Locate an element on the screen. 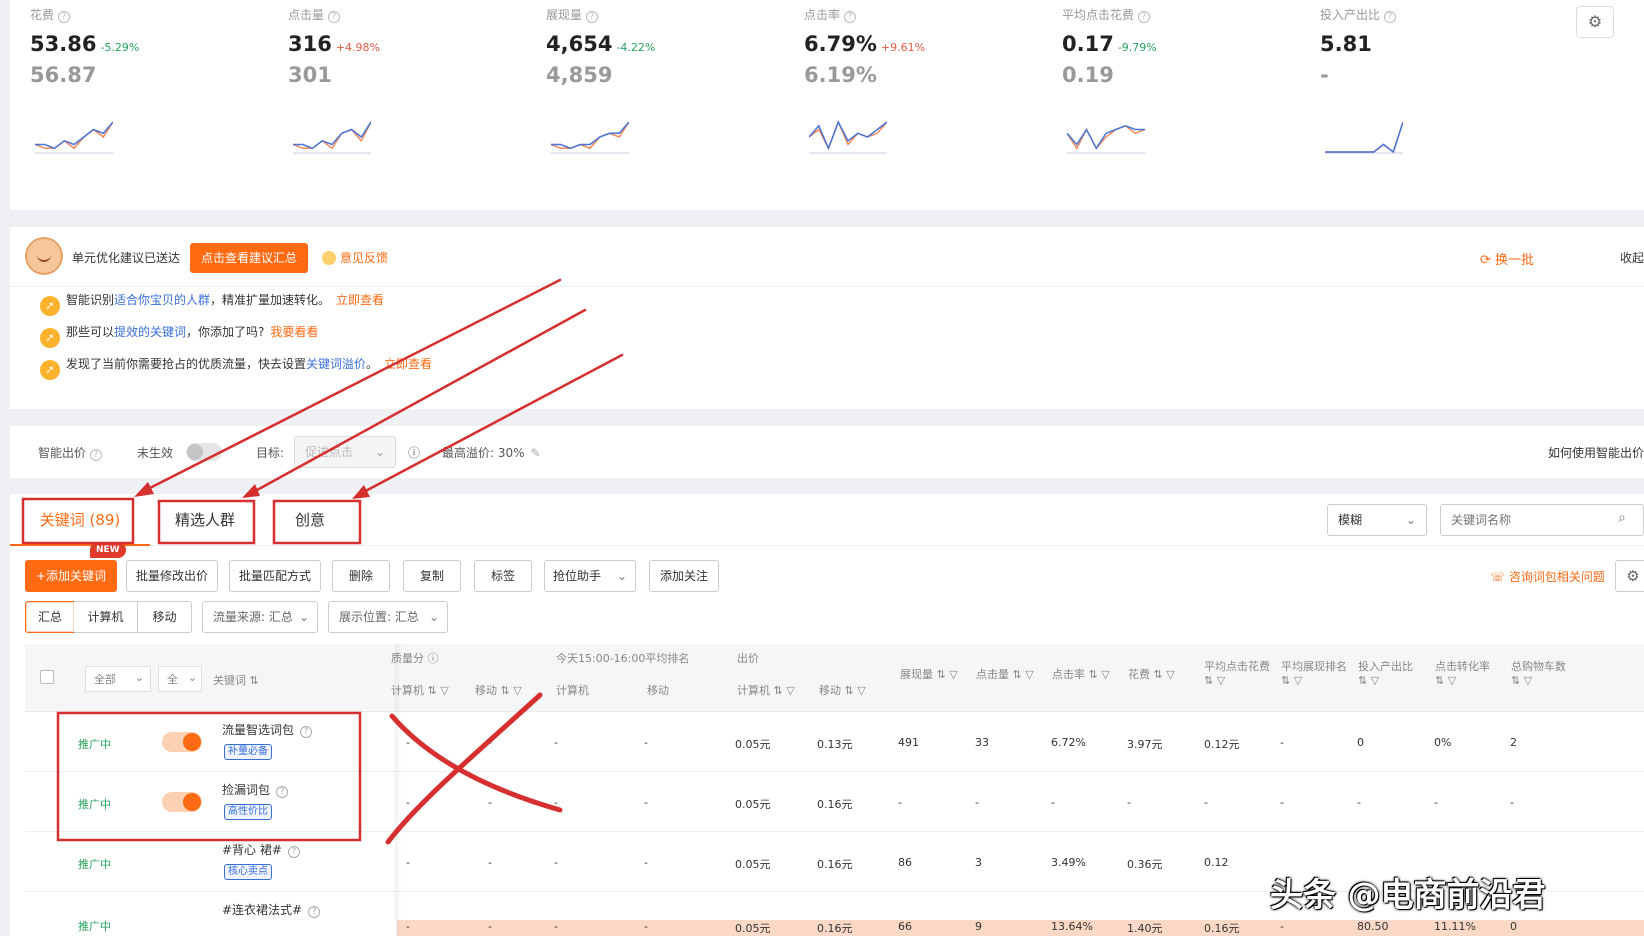  tab-keywords: 关键词 (89) is located at coordinates (80, 520).